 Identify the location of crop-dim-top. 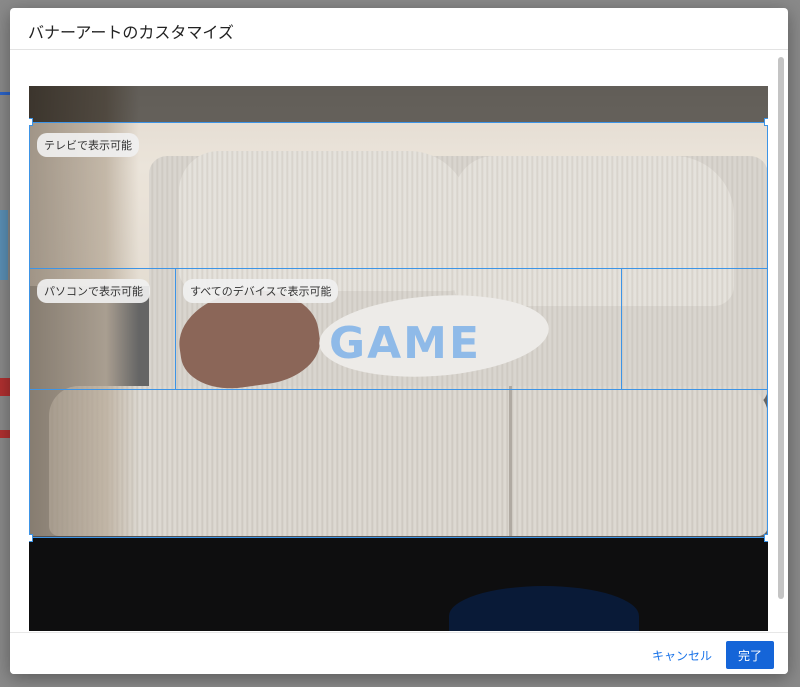
(398, 104).